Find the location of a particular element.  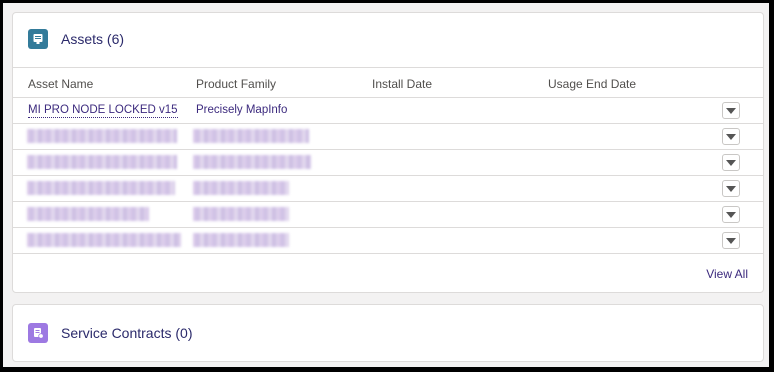

assets-card-header: Assets (6) is located at coordinates (76, 39).